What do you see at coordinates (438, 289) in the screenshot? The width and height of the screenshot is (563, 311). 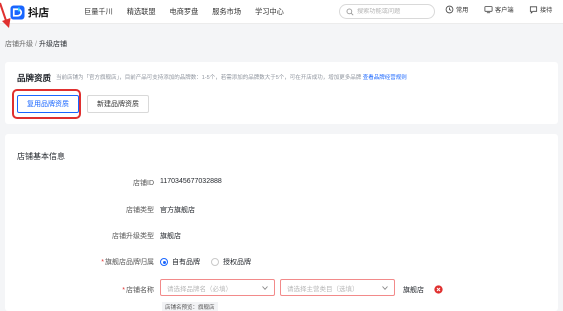 I see `error-icon` at bounding box center [438, 289].